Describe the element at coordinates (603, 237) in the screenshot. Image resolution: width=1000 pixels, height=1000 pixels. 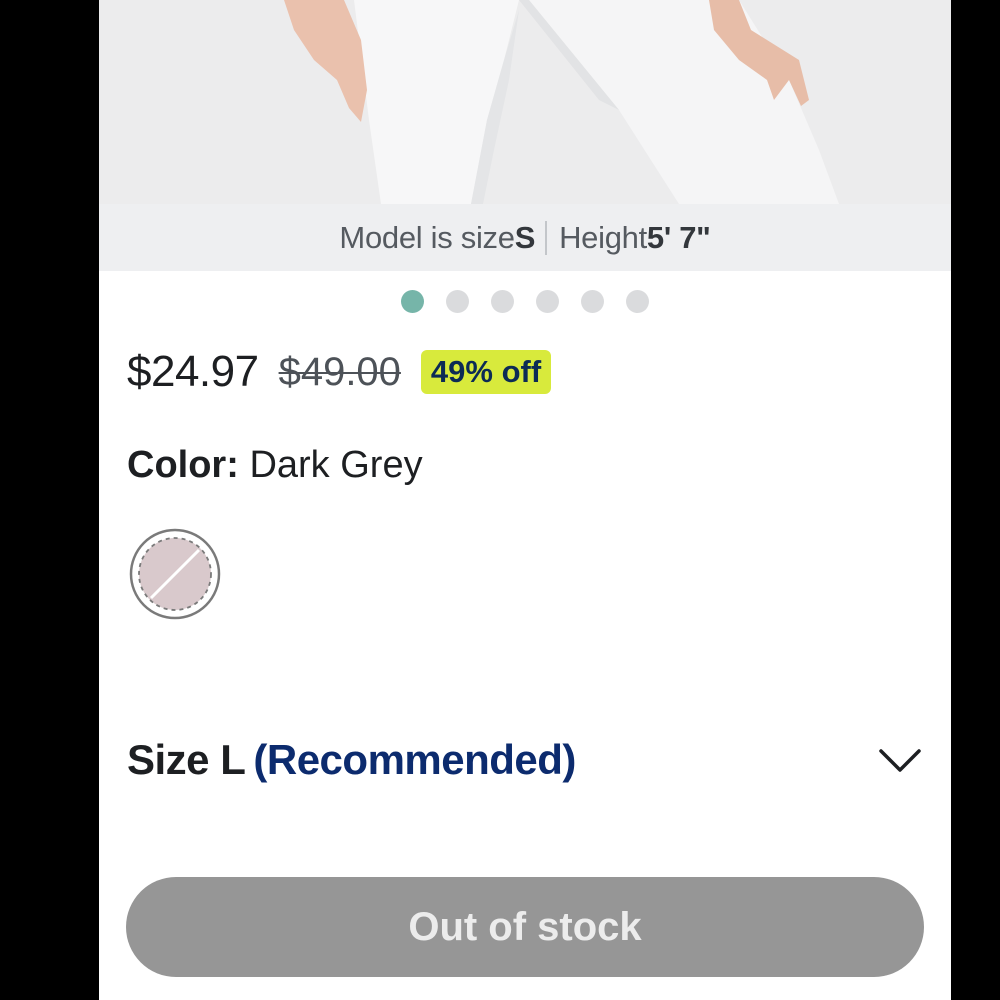
I see `model-height-label: Height` at that location.